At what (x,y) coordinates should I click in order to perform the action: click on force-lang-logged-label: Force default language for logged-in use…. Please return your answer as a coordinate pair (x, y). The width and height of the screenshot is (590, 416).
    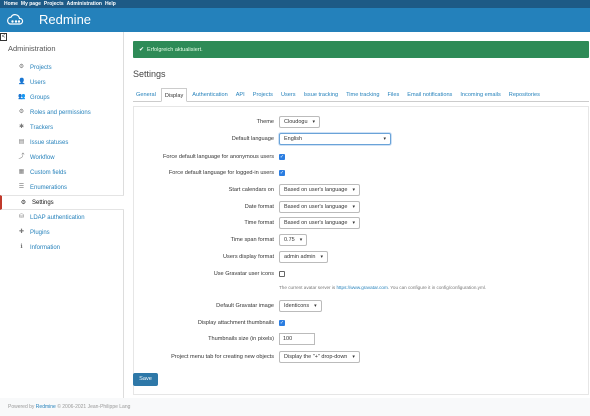
    Looking at the image, I should click on (221, 173).